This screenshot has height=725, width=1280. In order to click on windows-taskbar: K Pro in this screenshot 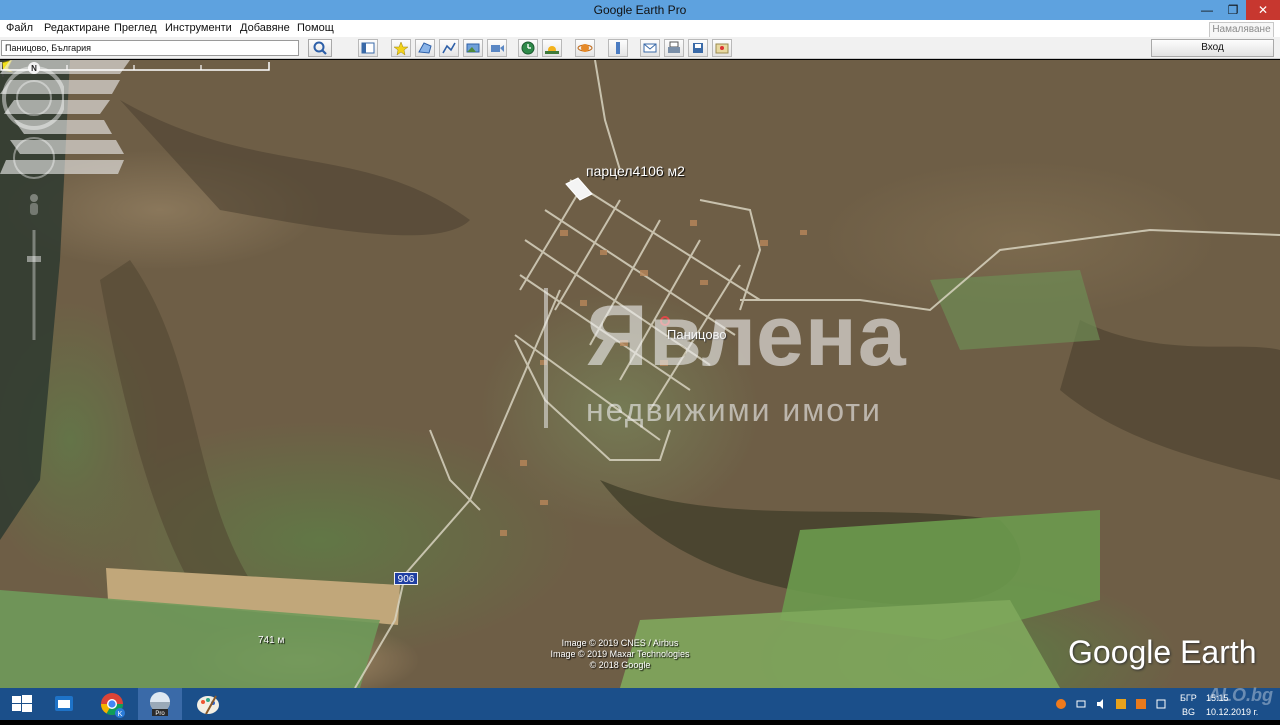, I will do `click(640, 704)`.